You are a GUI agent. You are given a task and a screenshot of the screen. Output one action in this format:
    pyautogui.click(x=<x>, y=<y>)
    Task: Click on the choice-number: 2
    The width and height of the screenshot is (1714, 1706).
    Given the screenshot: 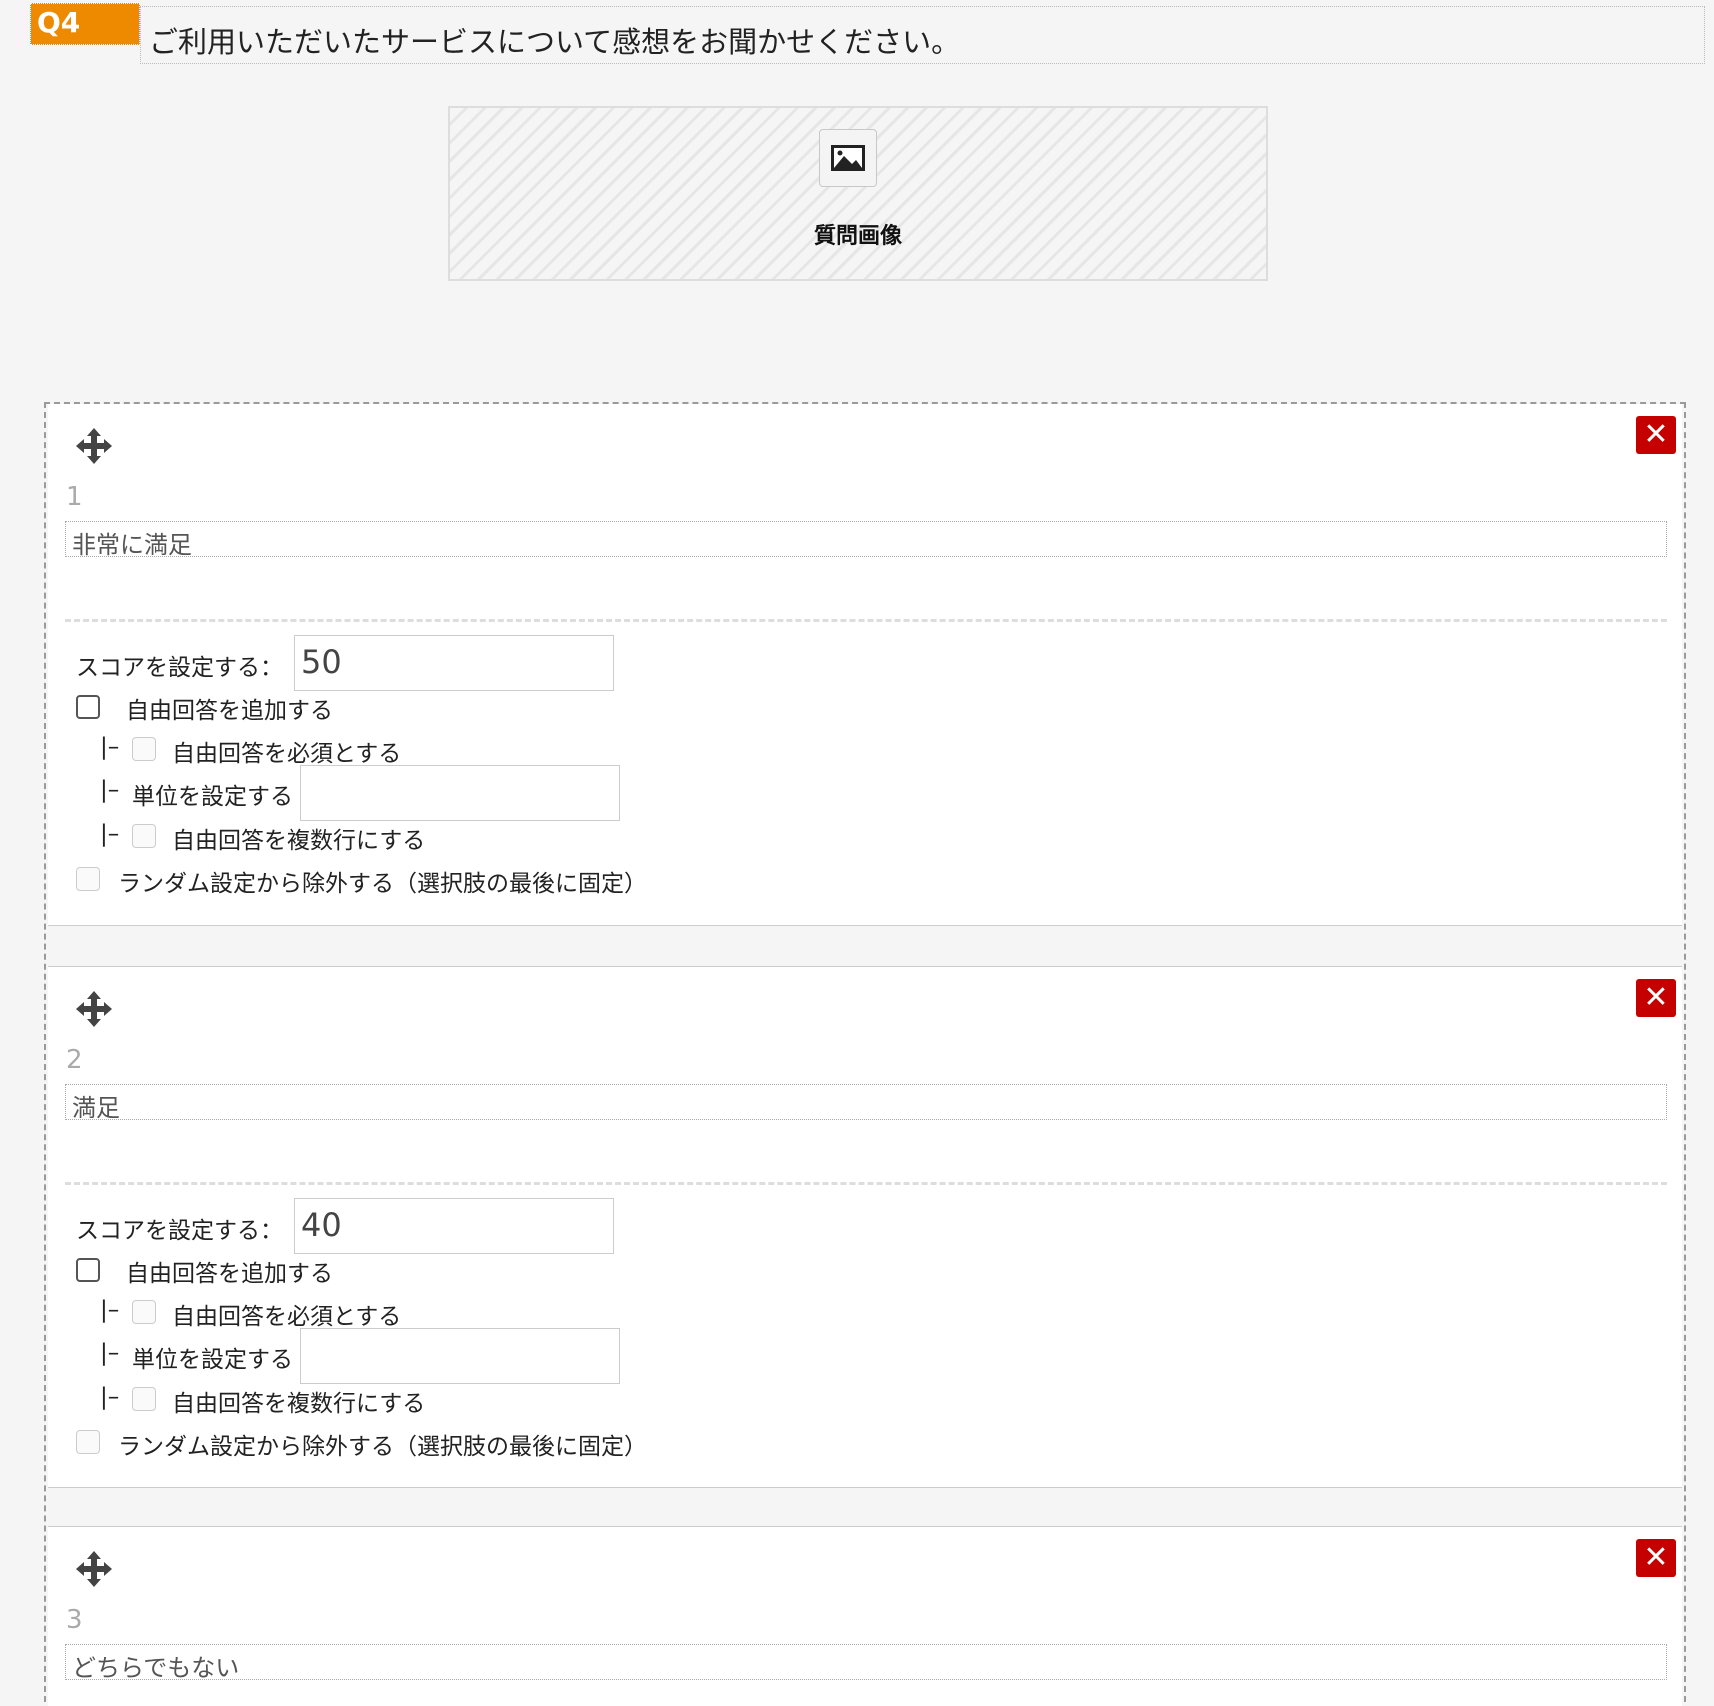 What is the action you would take?
    pyautogui.click(x=74, y=1060)
    